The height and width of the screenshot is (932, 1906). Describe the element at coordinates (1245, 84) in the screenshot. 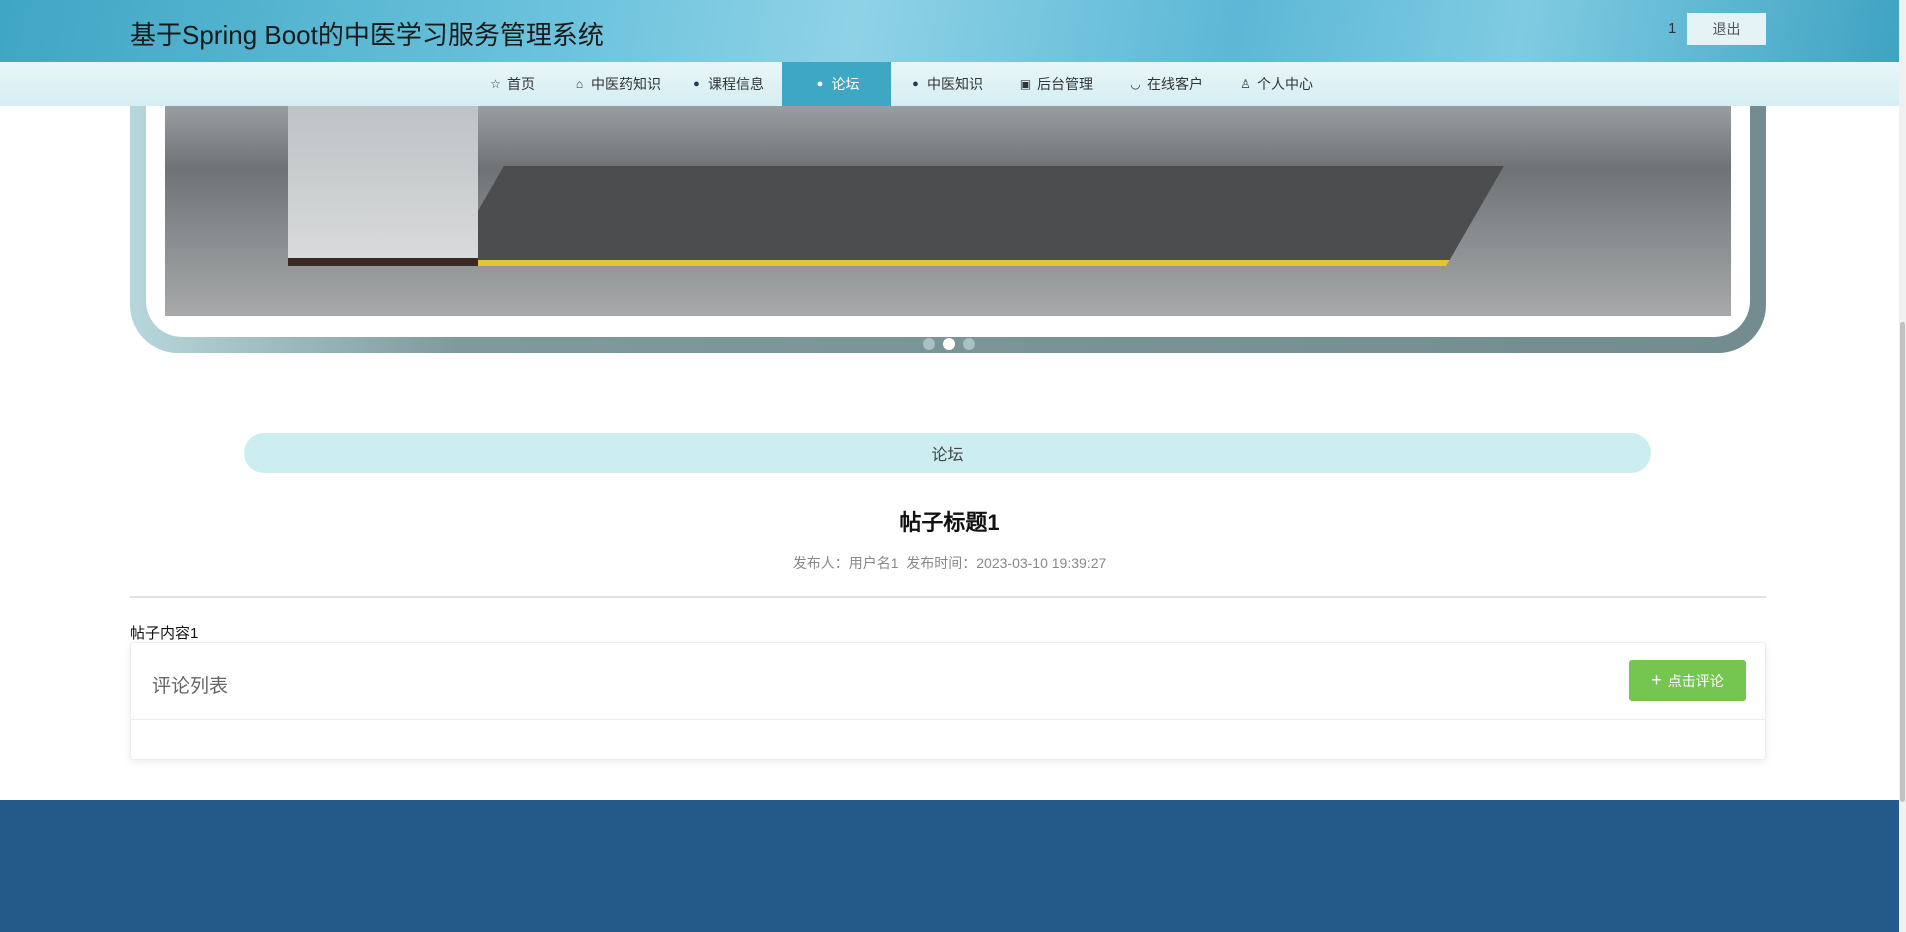

I see `user-icon: ♙` at that location.